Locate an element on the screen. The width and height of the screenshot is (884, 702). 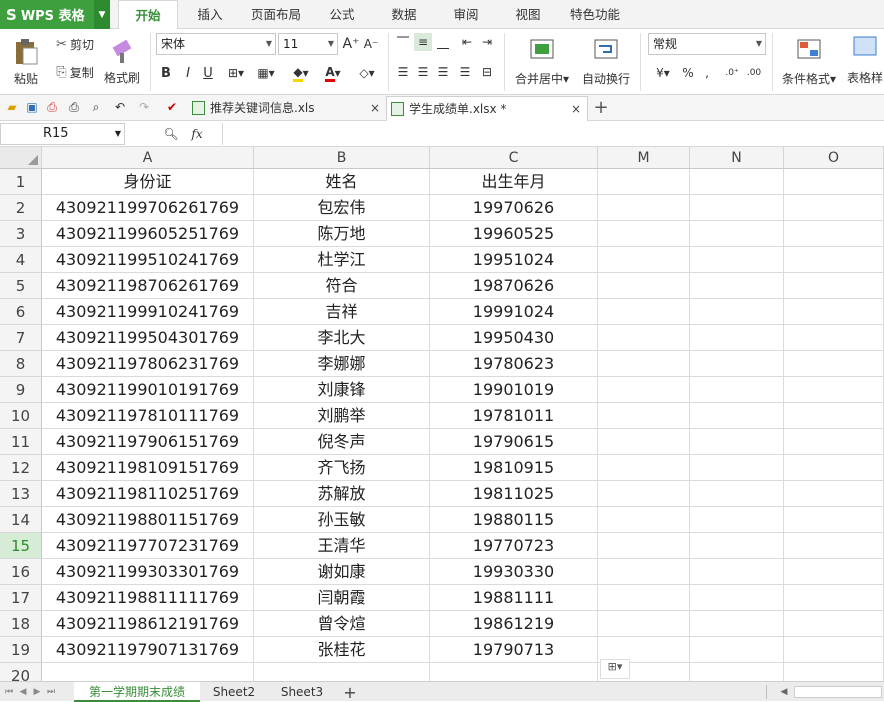
paste-options-icon: ⊞▾ is located at coordinates (615, 669).